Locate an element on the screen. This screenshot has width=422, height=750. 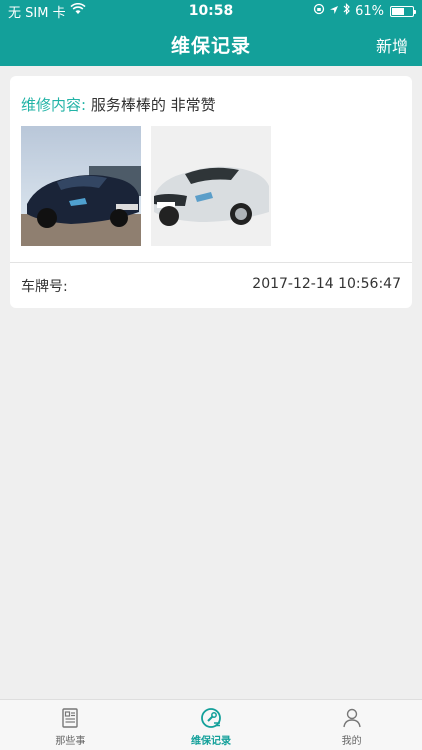
wifi-icon is located at coordinates (78, 10).